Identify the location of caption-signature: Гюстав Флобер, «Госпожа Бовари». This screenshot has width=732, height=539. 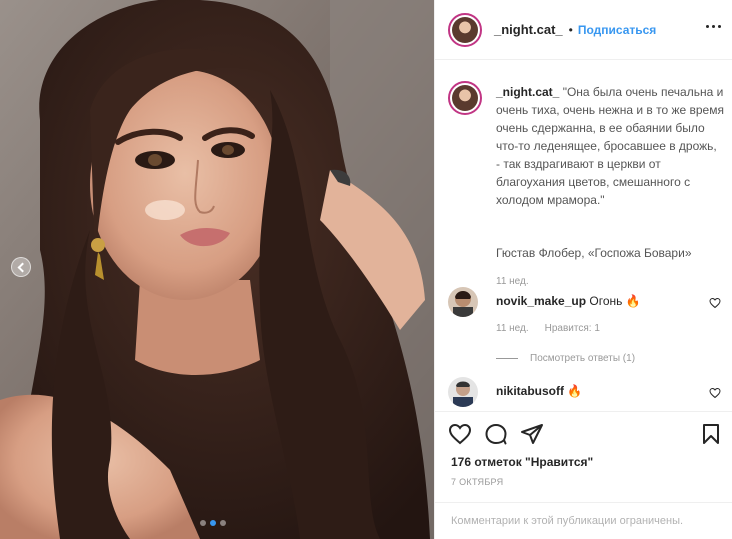
(594, 253).